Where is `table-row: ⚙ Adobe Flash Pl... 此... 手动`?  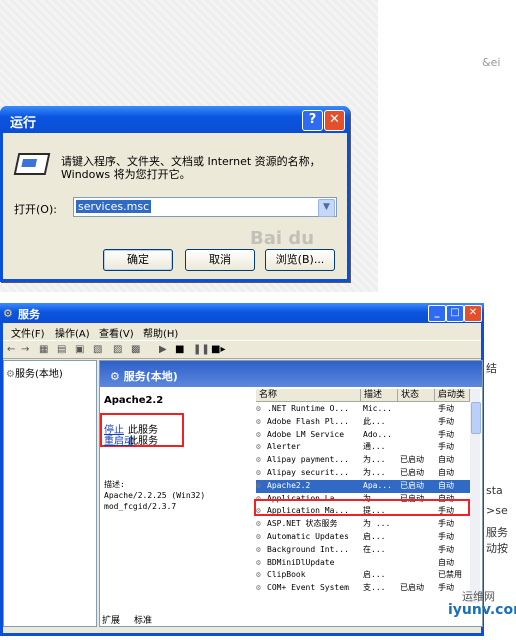 table-row: ⚙ Adobe Flash Pl... 此... 手动 is located at coordinates (363, 422).